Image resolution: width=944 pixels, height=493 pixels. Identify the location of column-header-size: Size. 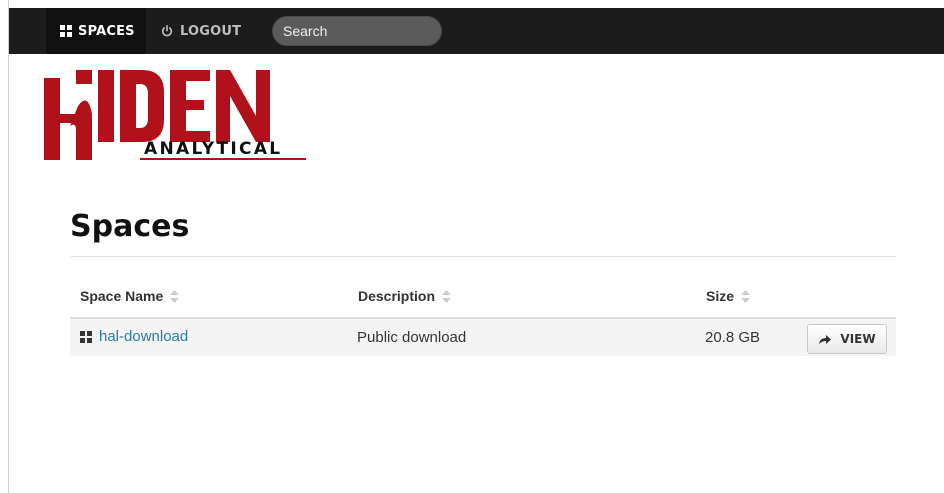
(728, 296).